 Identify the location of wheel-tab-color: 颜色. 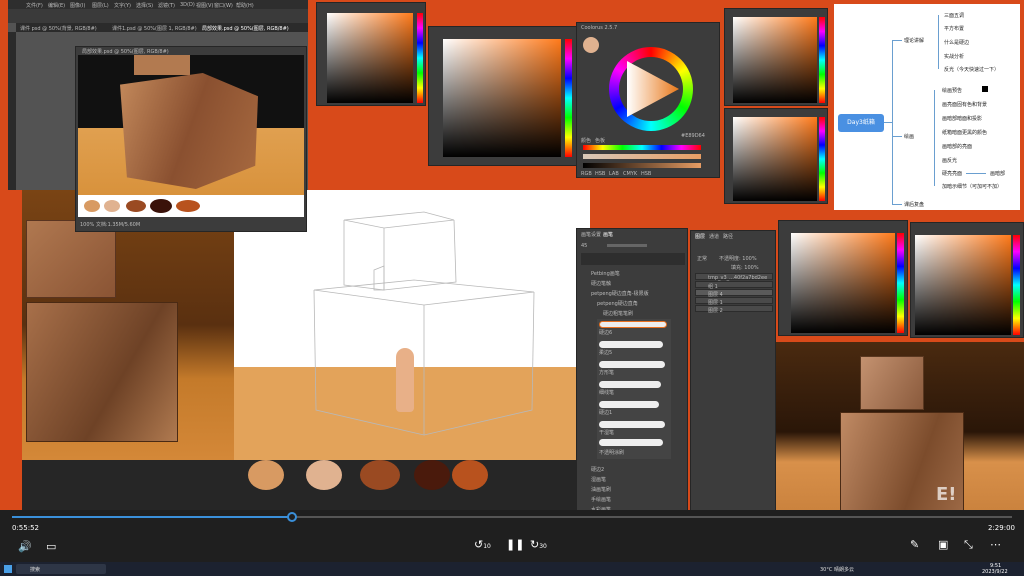
(586, 140).